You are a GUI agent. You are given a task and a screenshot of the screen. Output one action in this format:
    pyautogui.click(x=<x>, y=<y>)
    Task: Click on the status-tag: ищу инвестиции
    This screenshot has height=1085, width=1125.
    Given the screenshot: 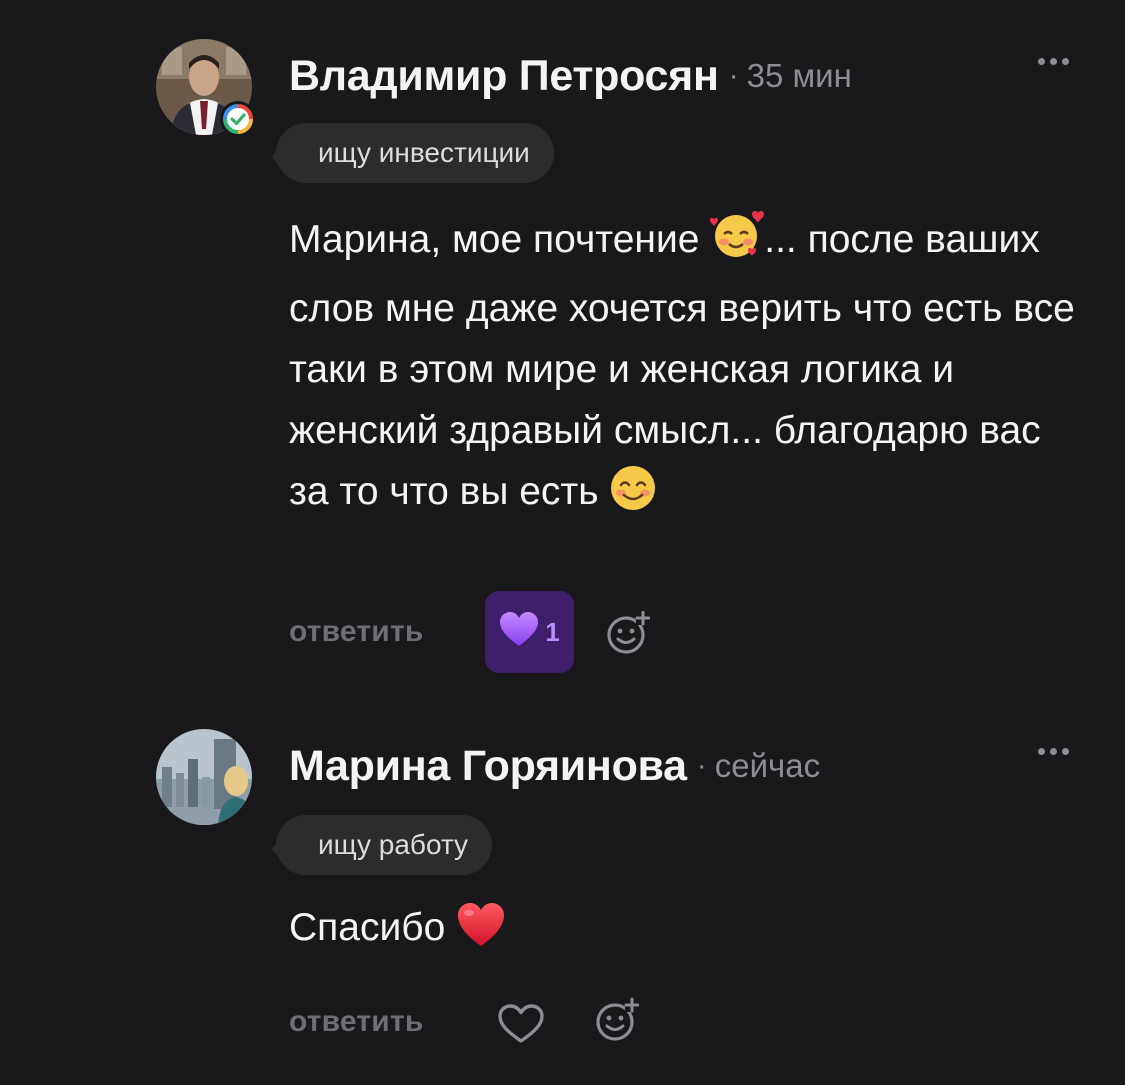 What is the action you would take?
    pyautogui.click(x=412, y=153)
    